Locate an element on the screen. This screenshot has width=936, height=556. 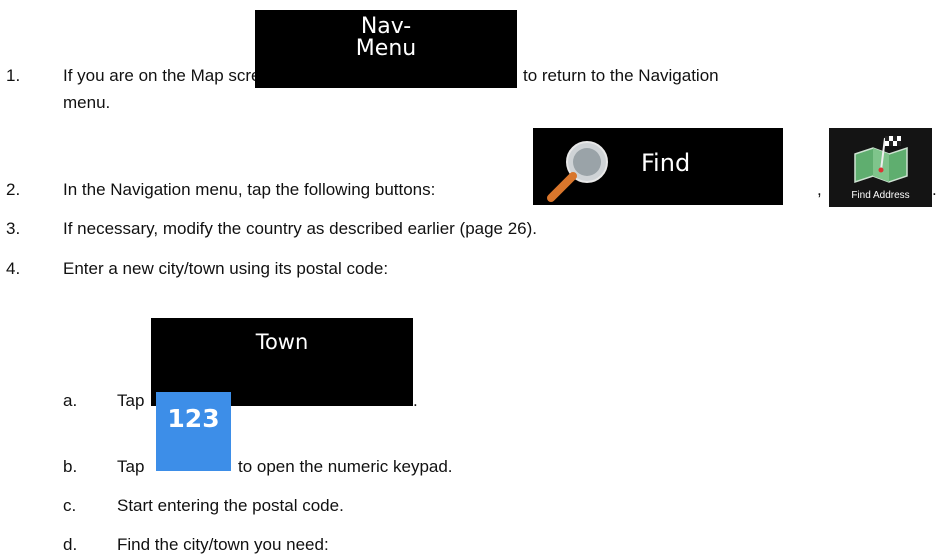
nav-menu-label-line1: Nav- is located at coordinates (386, 26).